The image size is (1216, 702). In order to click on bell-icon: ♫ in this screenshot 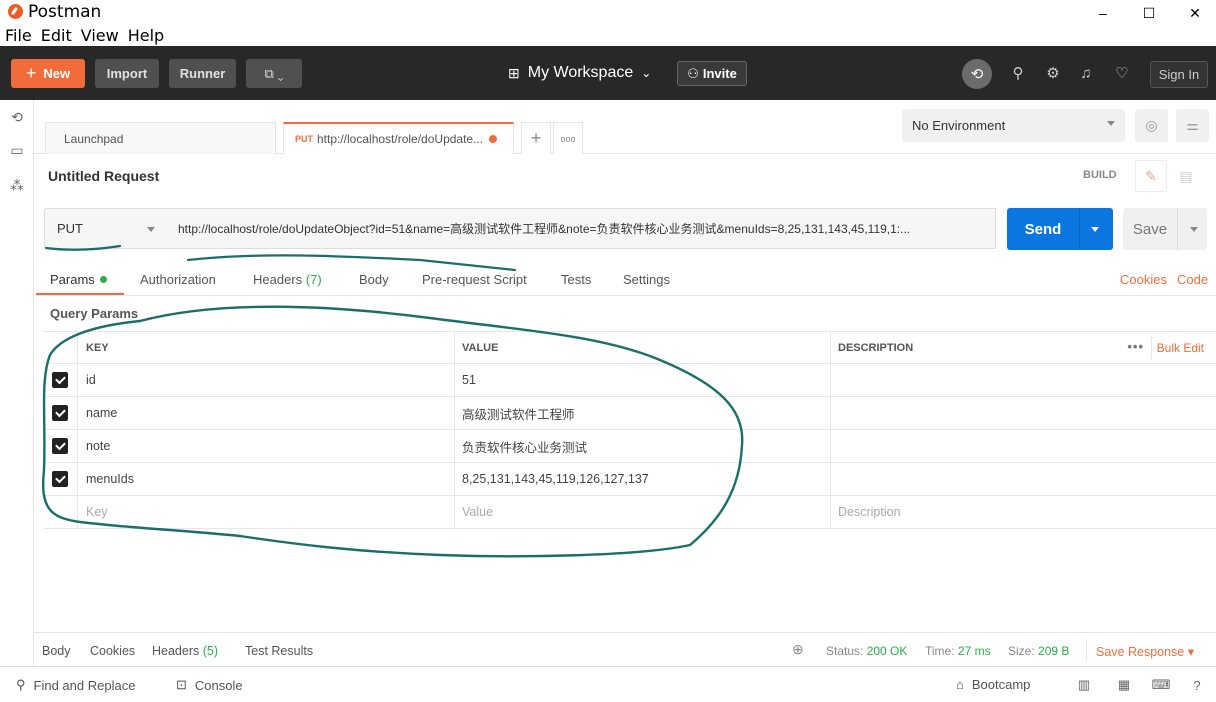, I will do `click(1086, 73)`.